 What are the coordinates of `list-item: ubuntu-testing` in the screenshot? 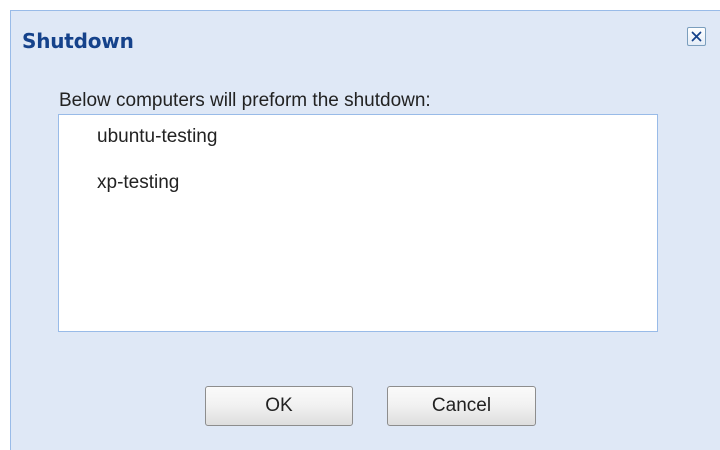 It's located at (358, 137).